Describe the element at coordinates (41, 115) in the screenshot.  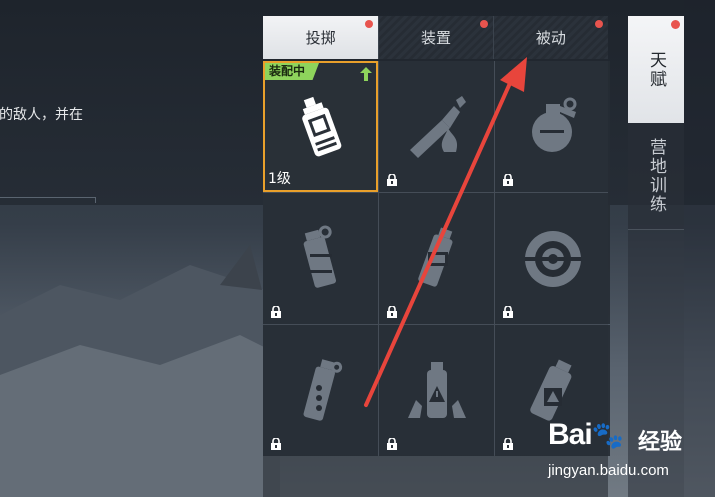
I see `talent-description: 的敌人，并在` at that location.